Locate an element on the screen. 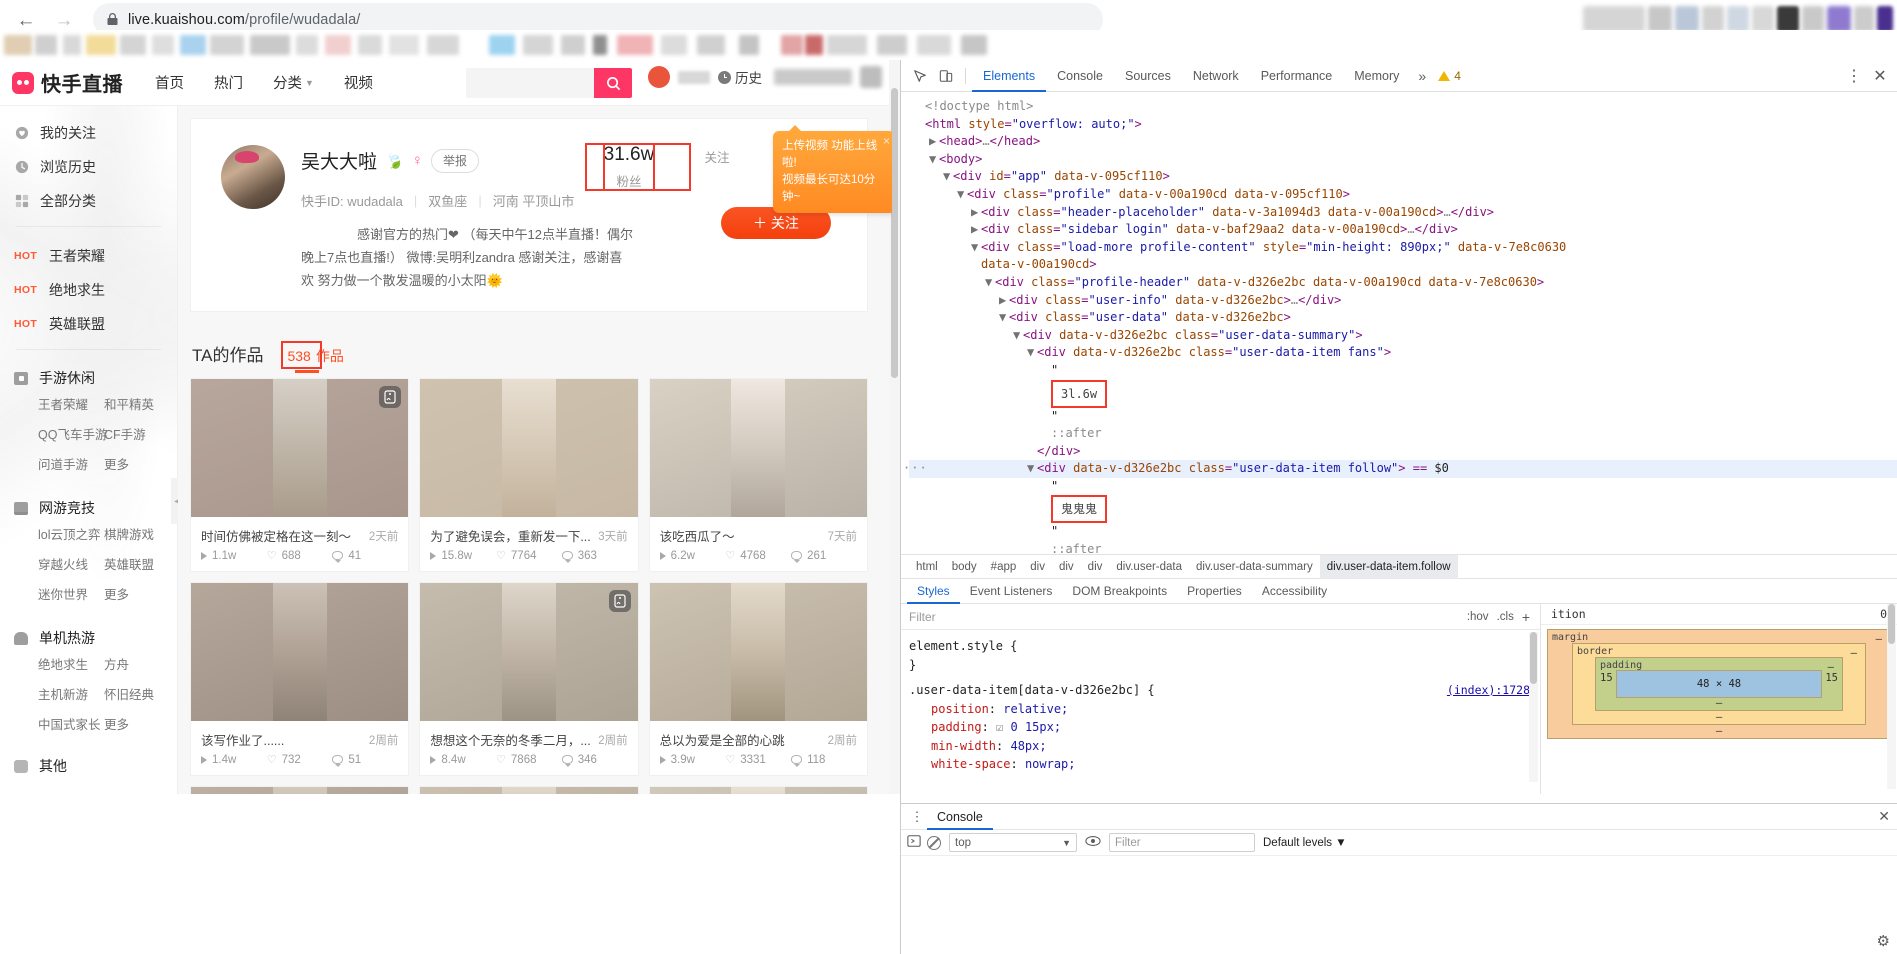 This screenshot has width=1897, height=954. sublink: 中国式家长 is located at coordinates (71, 725).